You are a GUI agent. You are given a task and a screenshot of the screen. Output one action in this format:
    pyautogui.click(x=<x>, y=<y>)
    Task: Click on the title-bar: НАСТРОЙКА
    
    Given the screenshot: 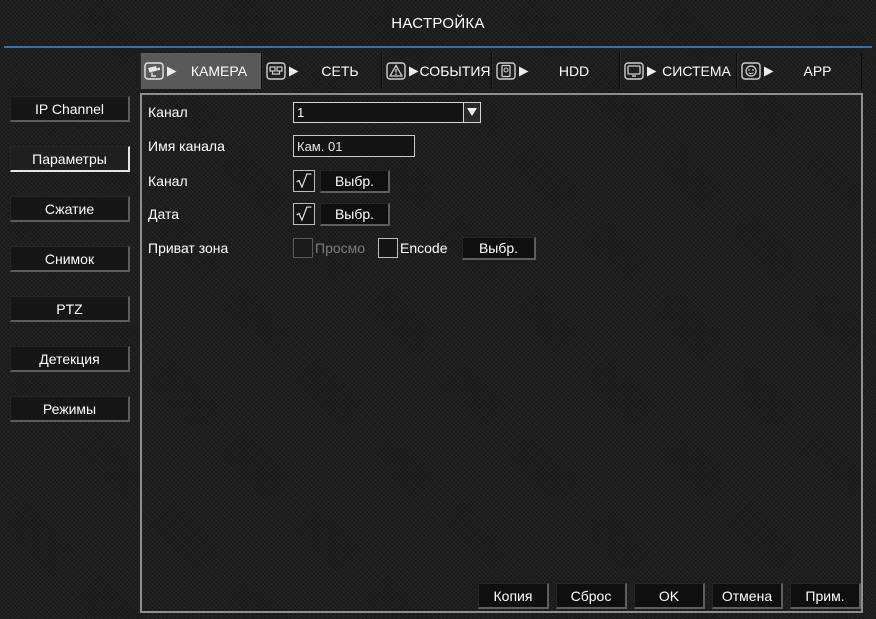 What is the action you would take?
    pyautogui.click(x=438, y=23)
    